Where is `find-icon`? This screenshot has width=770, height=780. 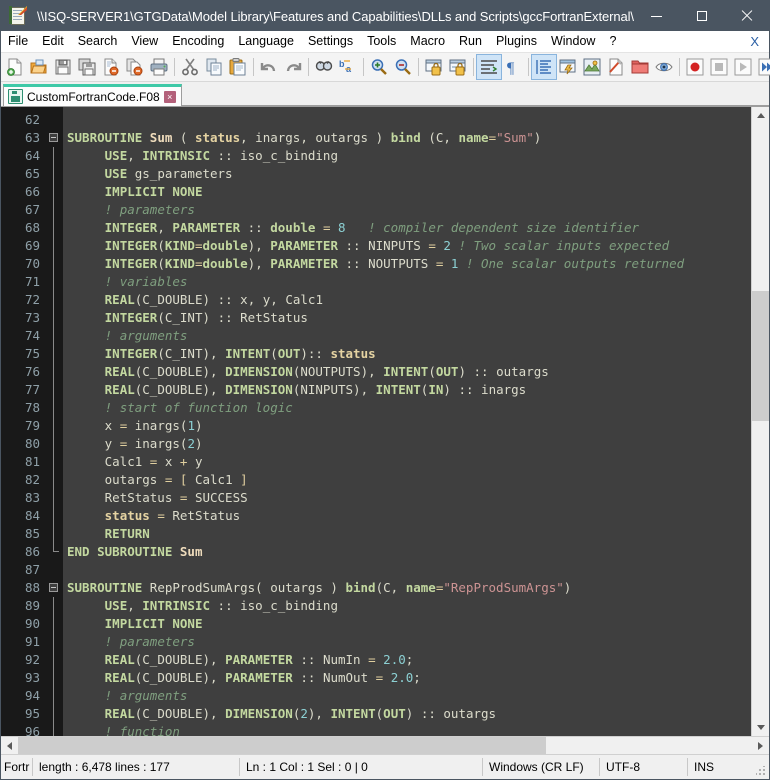
find-icon is located at coordinates (324, 67).